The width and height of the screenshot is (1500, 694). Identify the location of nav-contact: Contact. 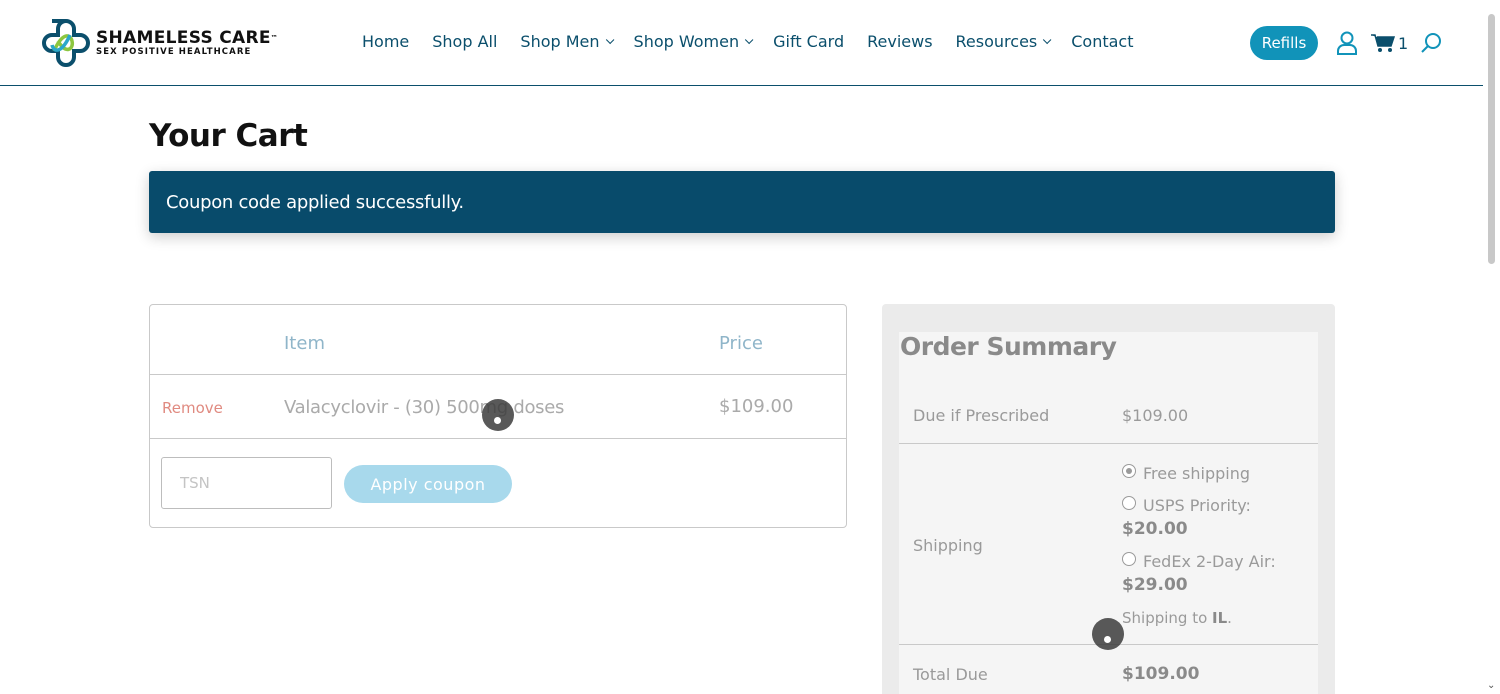
(1102, 41).